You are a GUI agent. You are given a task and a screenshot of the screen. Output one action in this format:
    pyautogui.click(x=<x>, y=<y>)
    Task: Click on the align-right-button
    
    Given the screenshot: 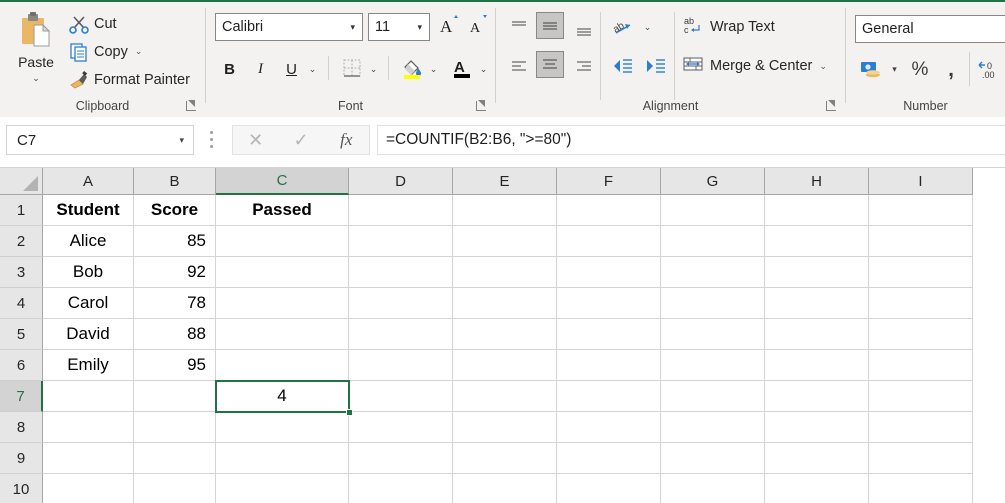 What is the action you would take?
    pyautogui.click(x=584, y=66)
    